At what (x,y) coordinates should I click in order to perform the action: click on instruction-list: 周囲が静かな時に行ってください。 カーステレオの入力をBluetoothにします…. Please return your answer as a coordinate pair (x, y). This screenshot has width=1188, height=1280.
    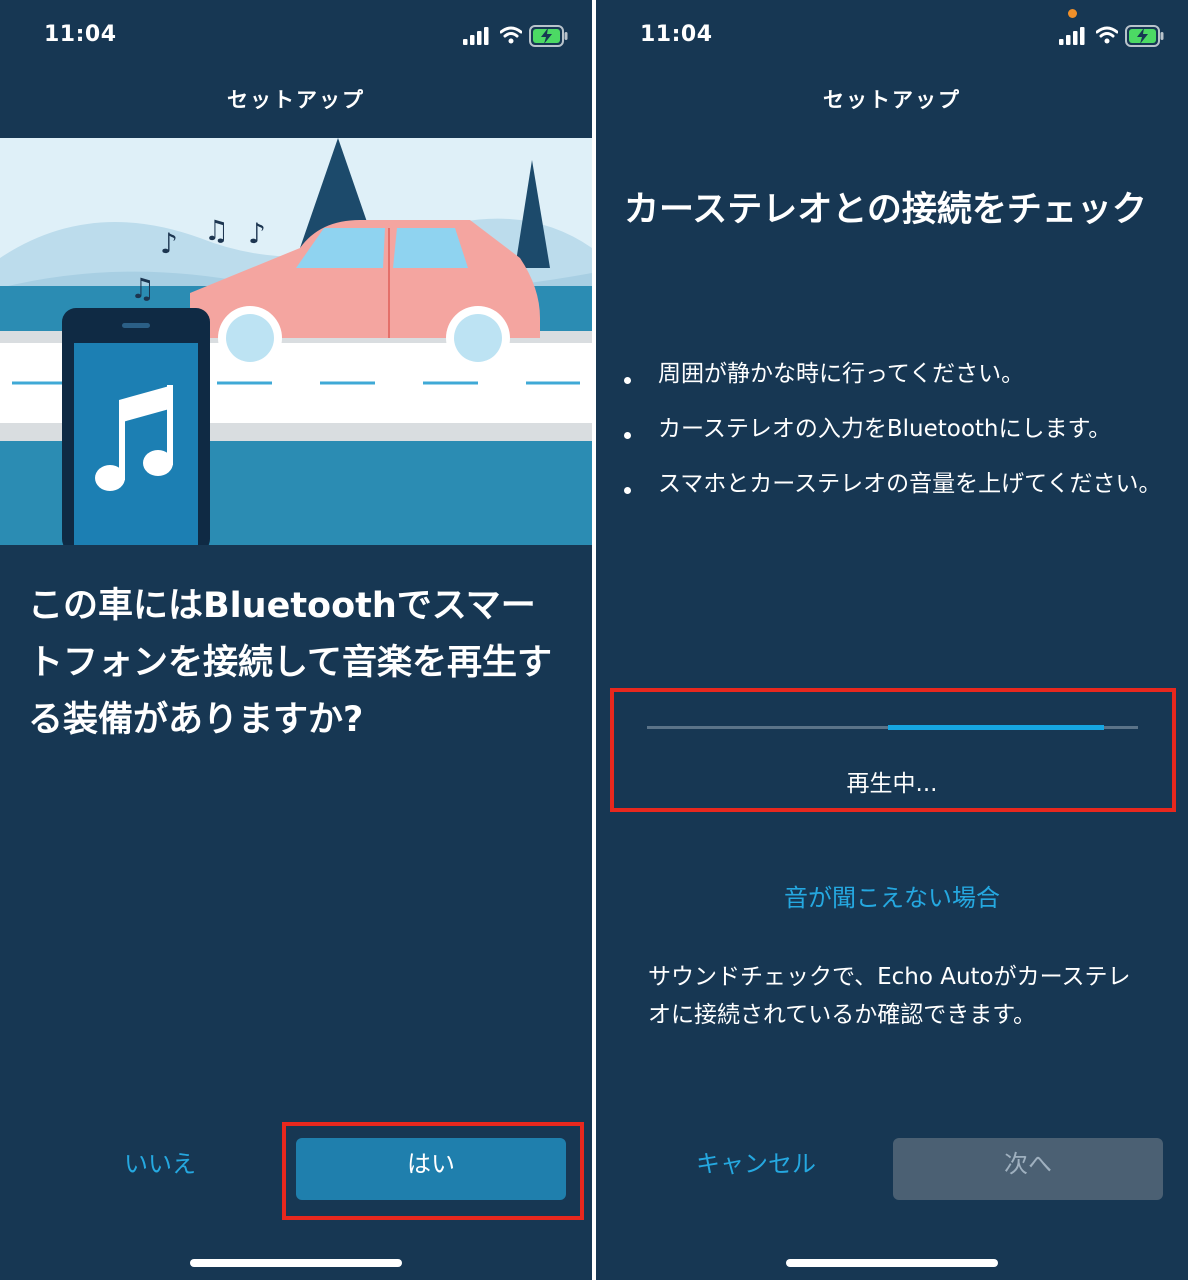
    Looking at the image, I should click on (894, 437).